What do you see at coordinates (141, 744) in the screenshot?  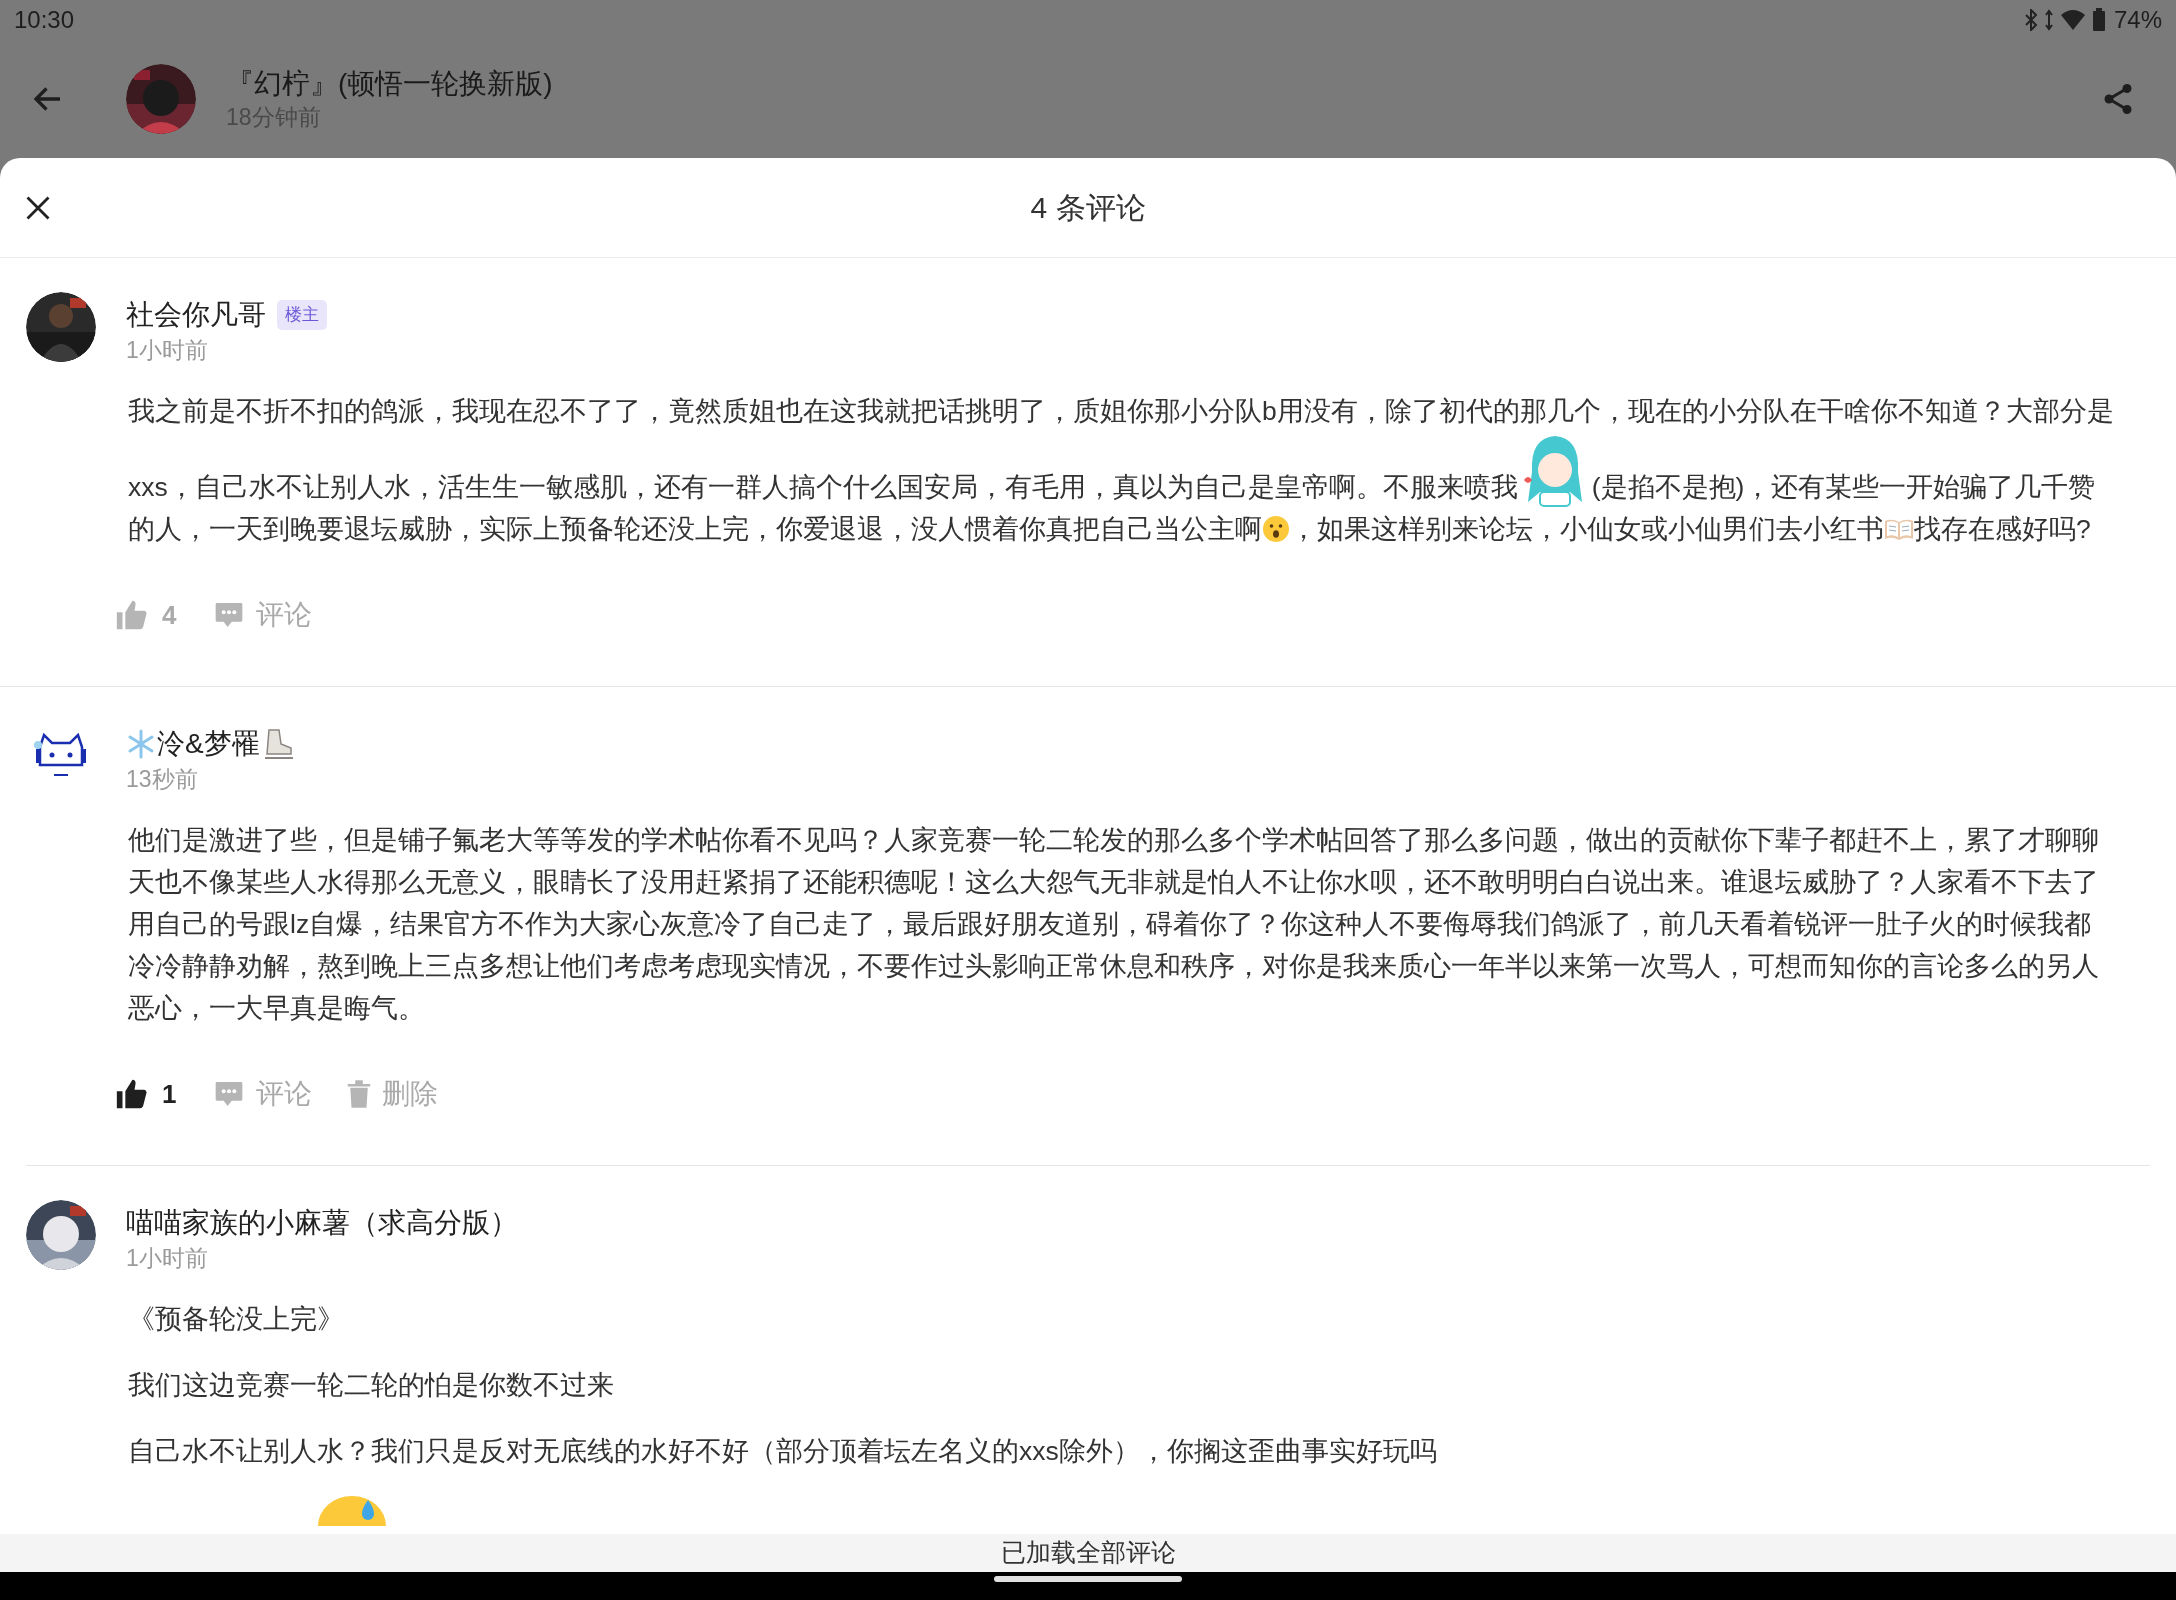 I see `snowflake-icon` at bounding box center [141, 744].